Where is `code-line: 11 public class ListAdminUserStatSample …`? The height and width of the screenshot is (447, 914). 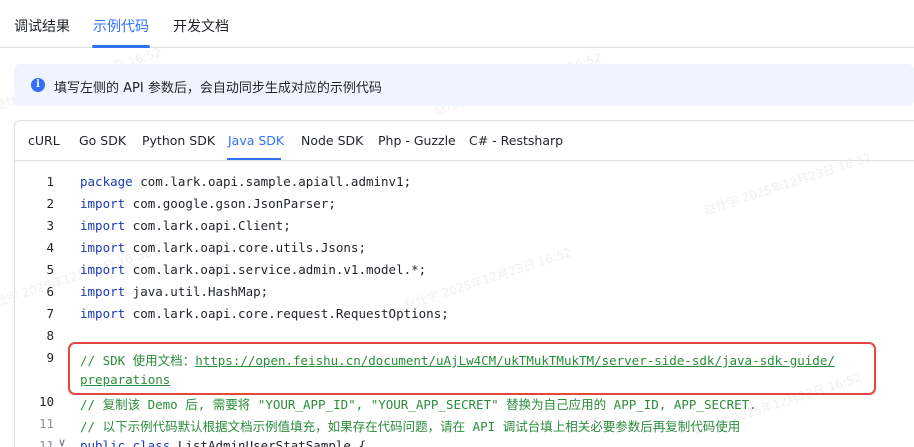 code-line: 11 public class ListAdminUserStatSample … is located at coordinates (464, 442).